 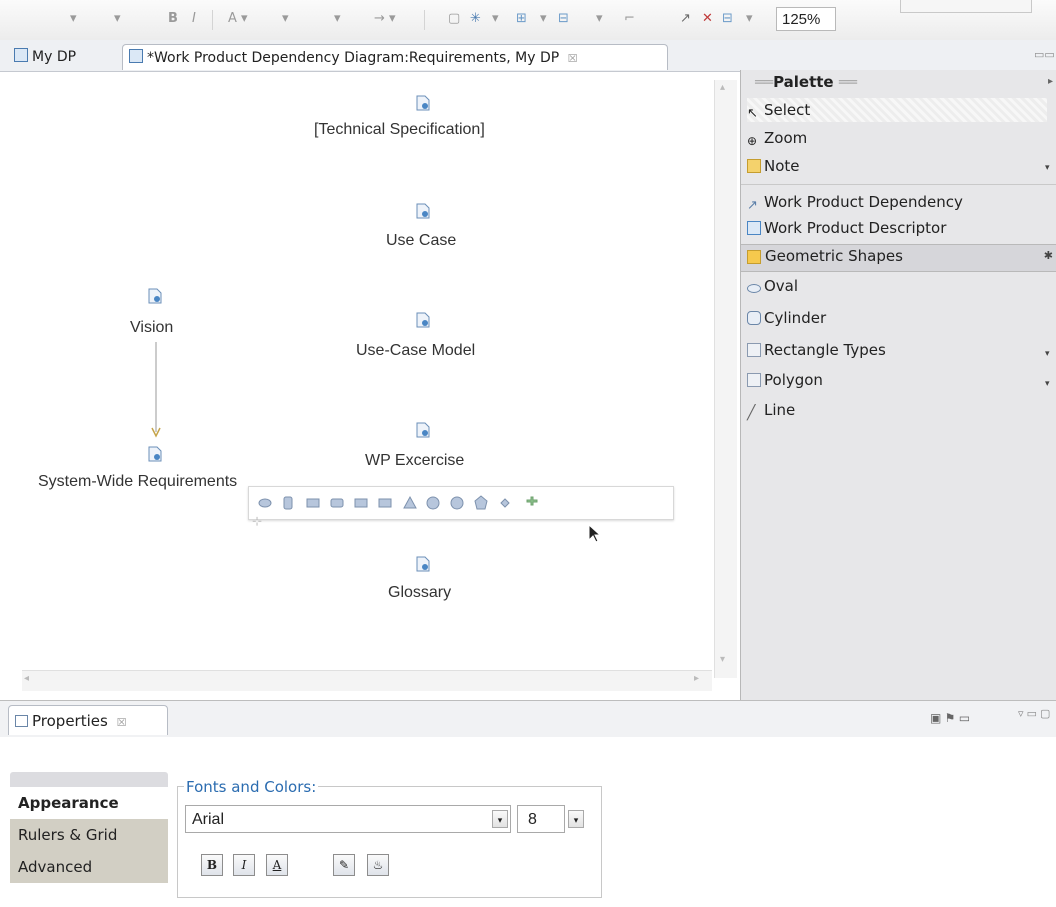 I want to click on horizontal-scrollbar: ◂ ▸, so click(x=367, y=680).